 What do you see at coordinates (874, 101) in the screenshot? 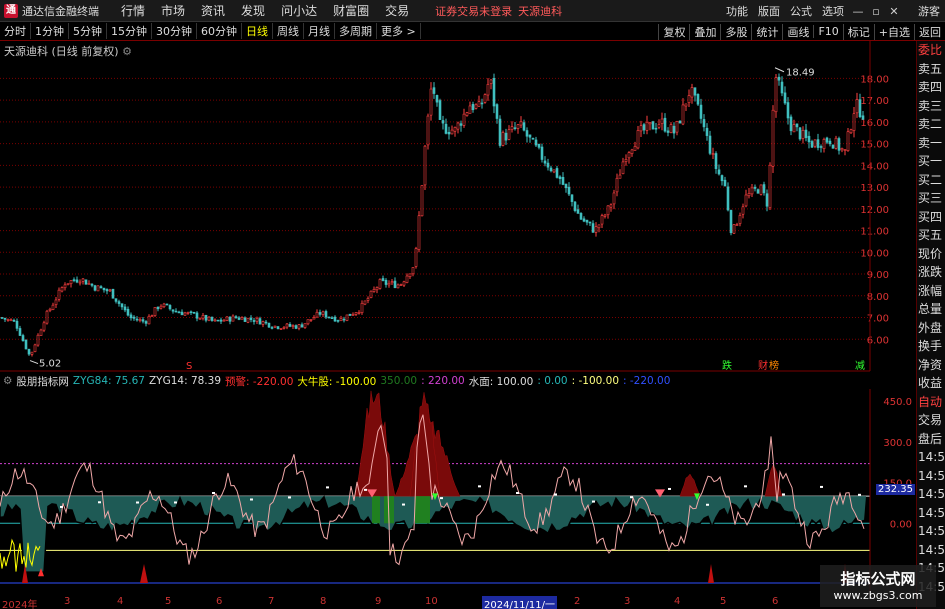
I see `price-tick-label: 17.00` at bounding box center [874, 101].